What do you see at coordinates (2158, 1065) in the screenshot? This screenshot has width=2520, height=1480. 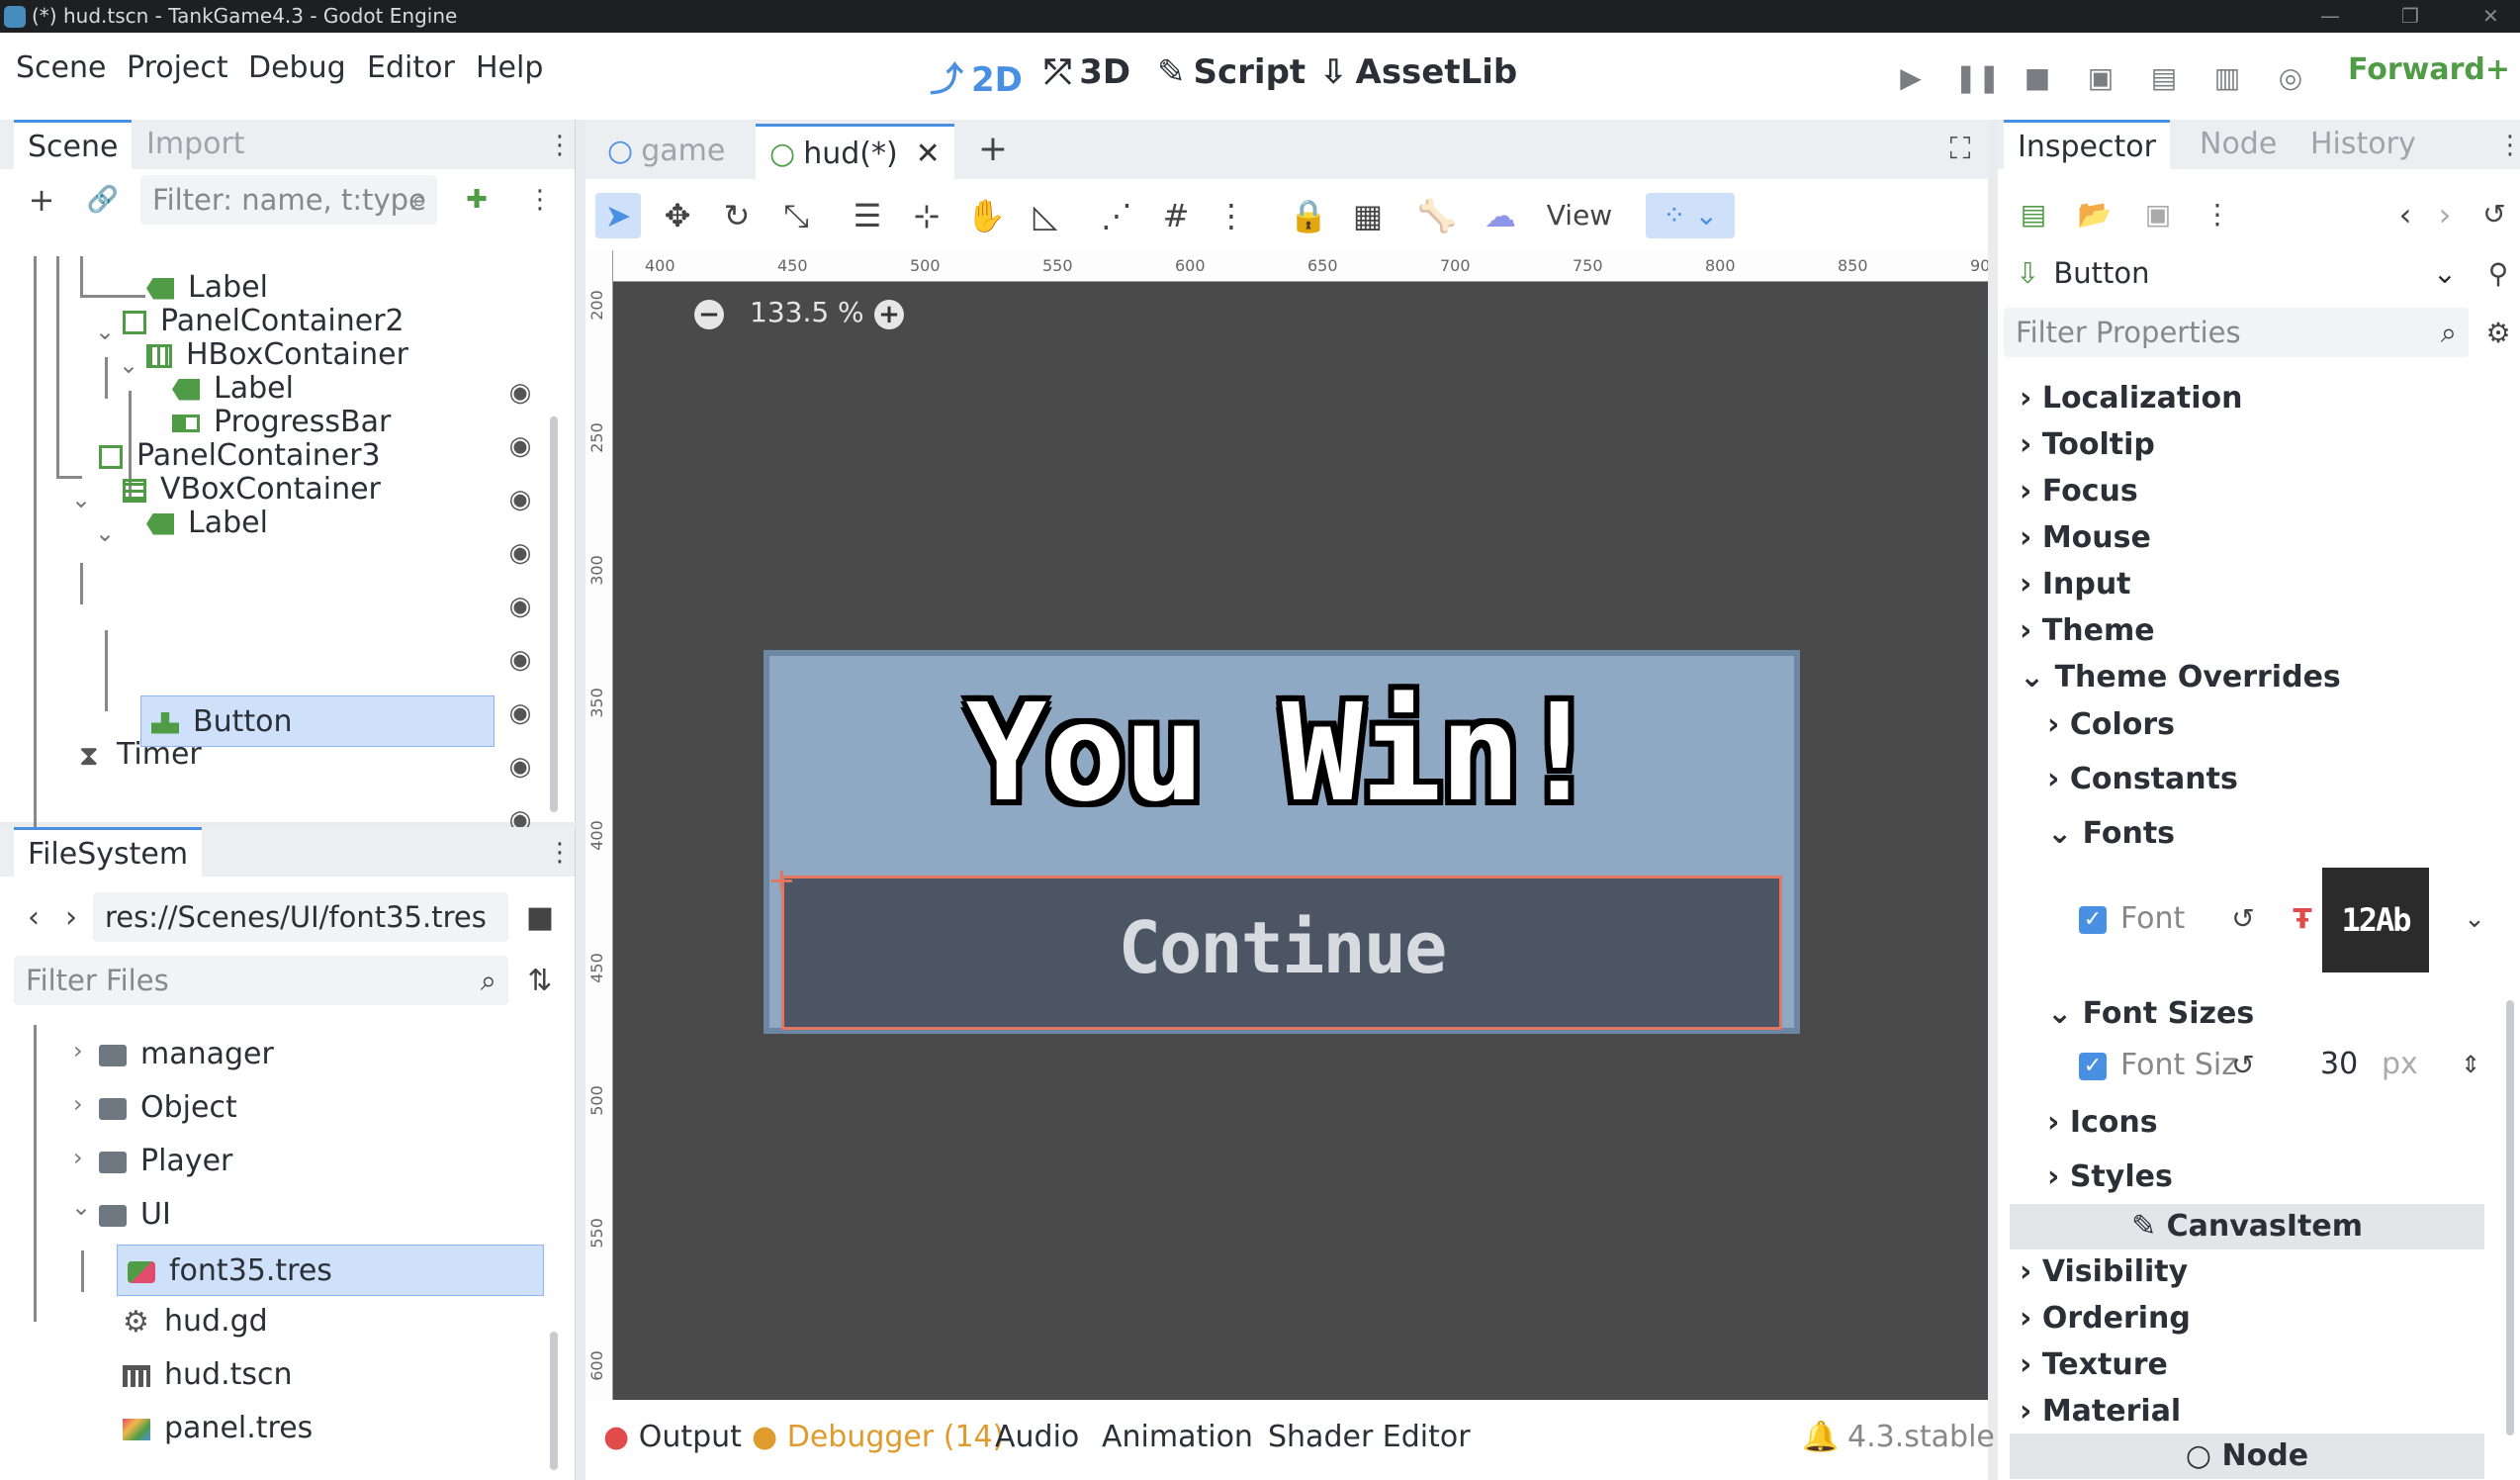 I see `font-size-property: ✓ Font Siz` at bounding box center [2158, 1065].